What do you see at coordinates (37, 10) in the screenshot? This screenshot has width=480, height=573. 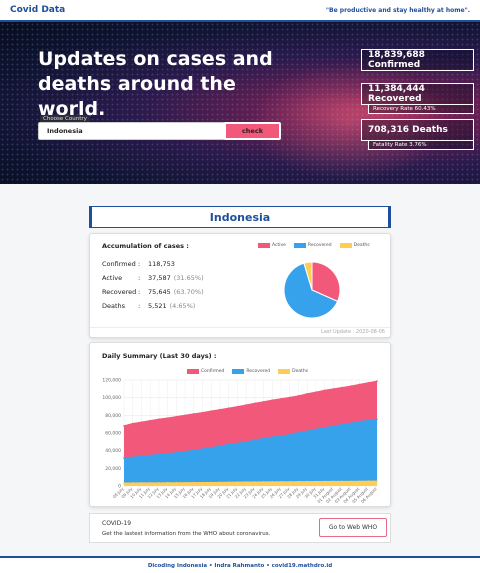 I see `brand-logo: Covid Data` at bounding box center [37, 10].